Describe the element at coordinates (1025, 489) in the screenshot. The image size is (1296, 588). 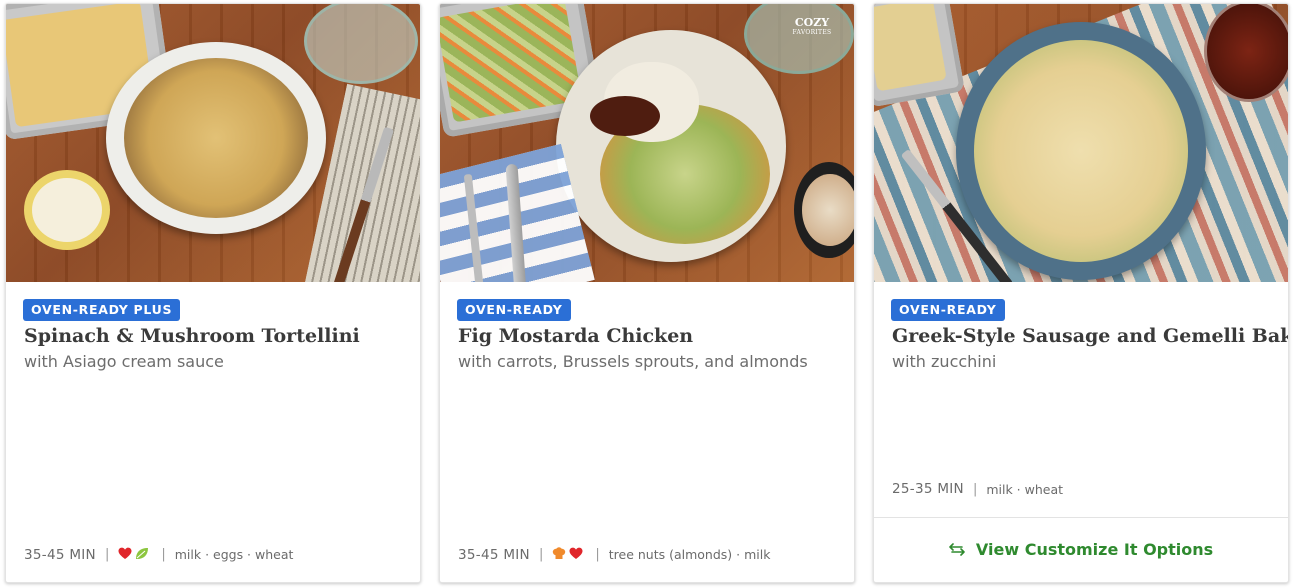
I see `allergen-list: milk · wheat` at that location.